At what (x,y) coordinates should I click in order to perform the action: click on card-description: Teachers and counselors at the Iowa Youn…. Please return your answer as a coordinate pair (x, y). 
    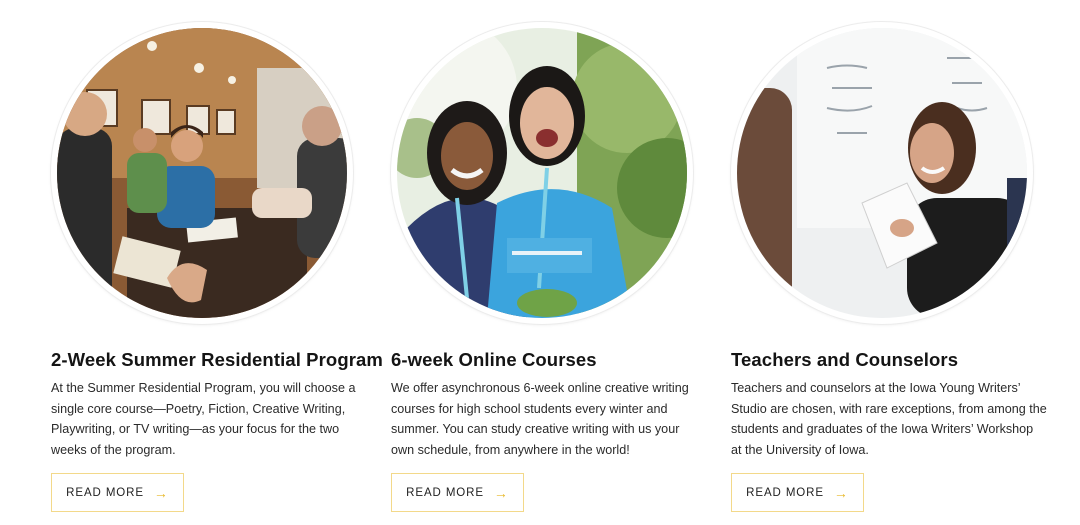
    Looking at the image, I should click on (889, 419).